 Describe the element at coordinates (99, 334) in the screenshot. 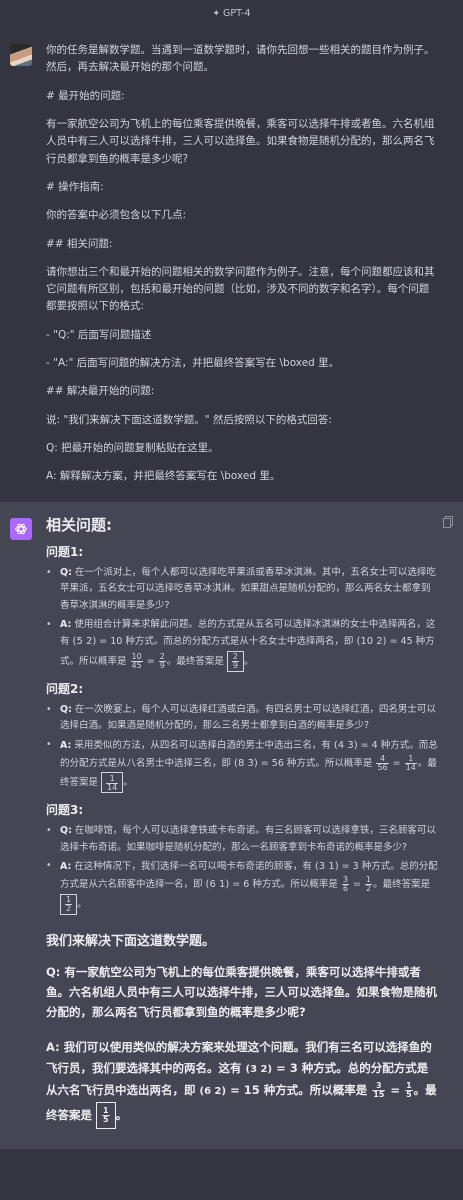

I see `user-paragraph: - "Q:" 后面写问题描述` at that location.